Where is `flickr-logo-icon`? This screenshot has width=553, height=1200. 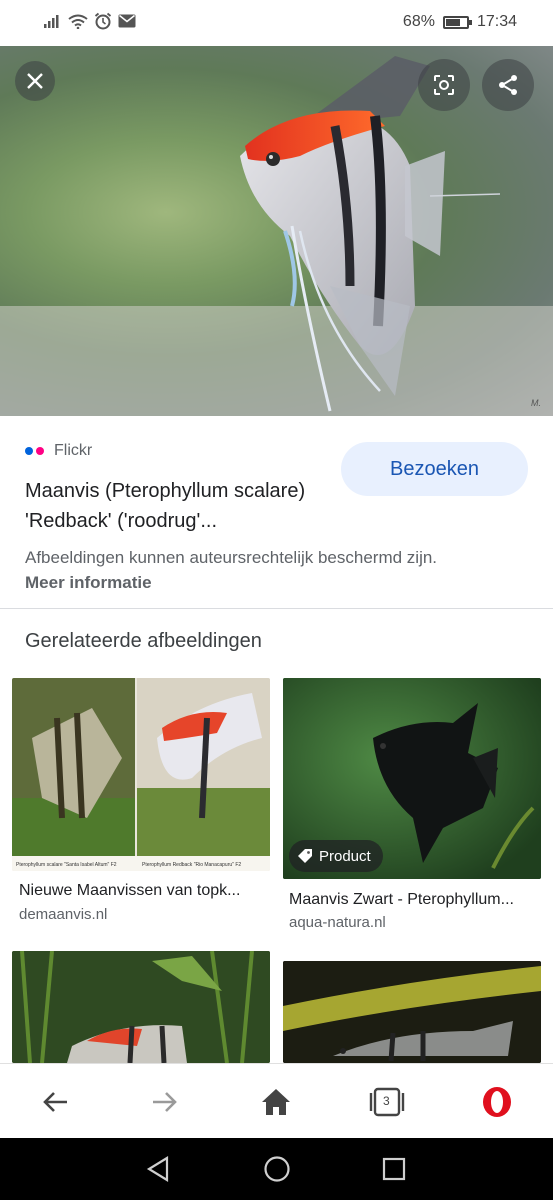 flickr-logo-icon is located at coordinates (34, 451).